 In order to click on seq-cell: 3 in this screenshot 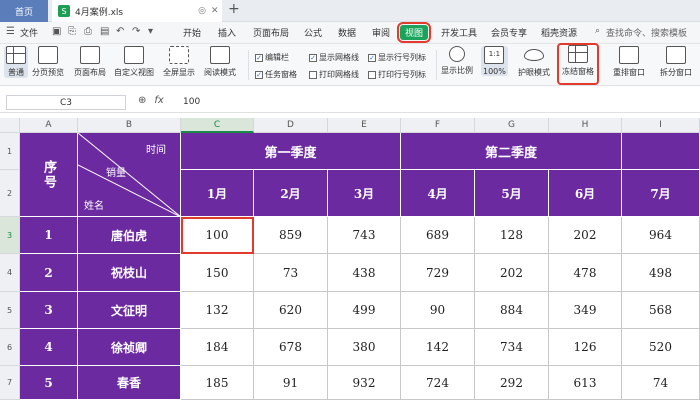, I will do `click(49, 310)`.